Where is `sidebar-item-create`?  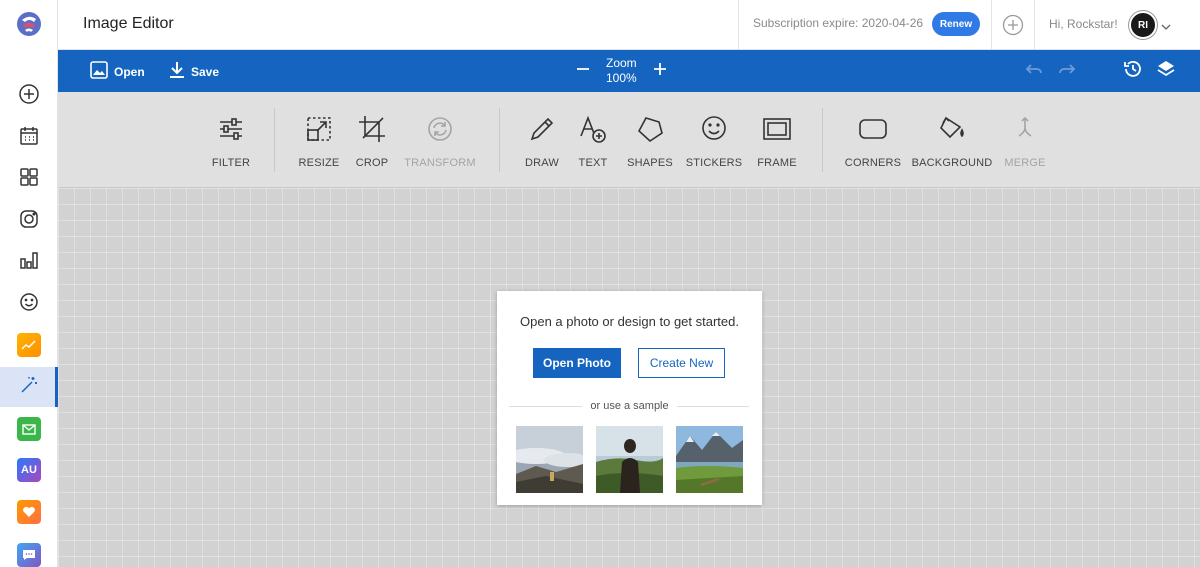
sidebar-item-create is located at coordinates (29, 96).